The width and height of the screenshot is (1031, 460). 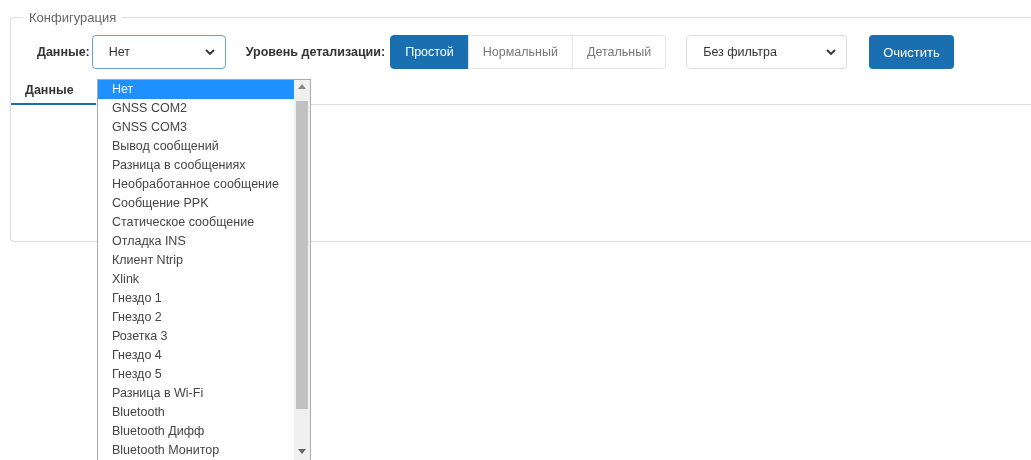 What do you see at coordinates (196, 241) in the screenshot?
I see `dropdown-option: Отладка INS` at bounding box center [196, 241].